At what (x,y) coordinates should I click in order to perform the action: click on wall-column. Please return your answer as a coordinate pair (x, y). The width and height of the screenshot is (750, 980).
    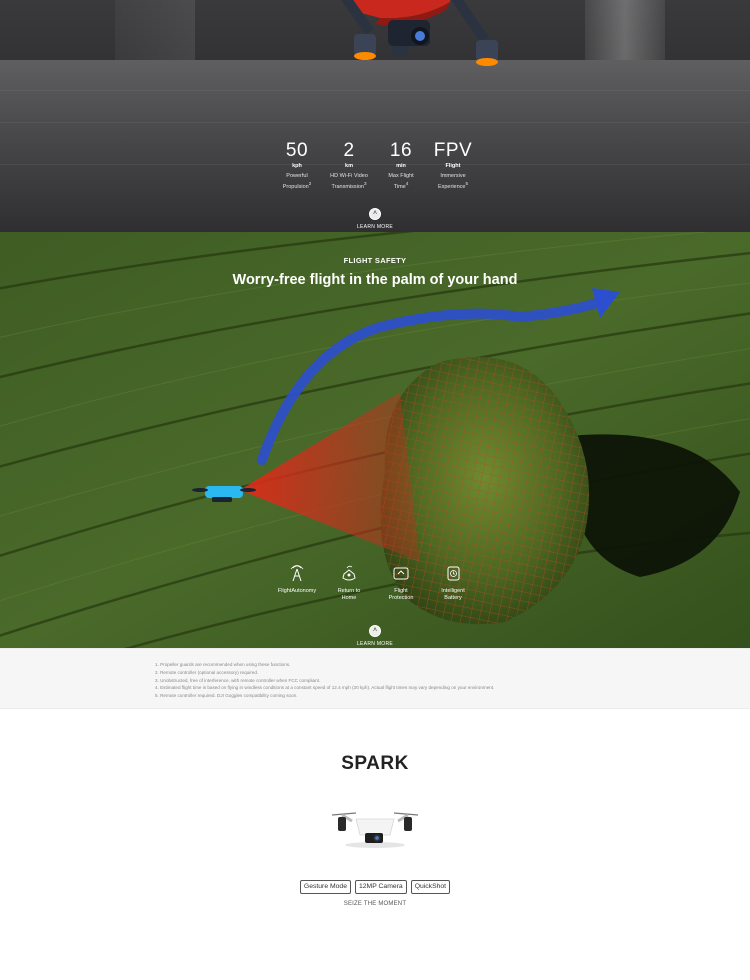
    Looking at the image, I should click on (155, 30).